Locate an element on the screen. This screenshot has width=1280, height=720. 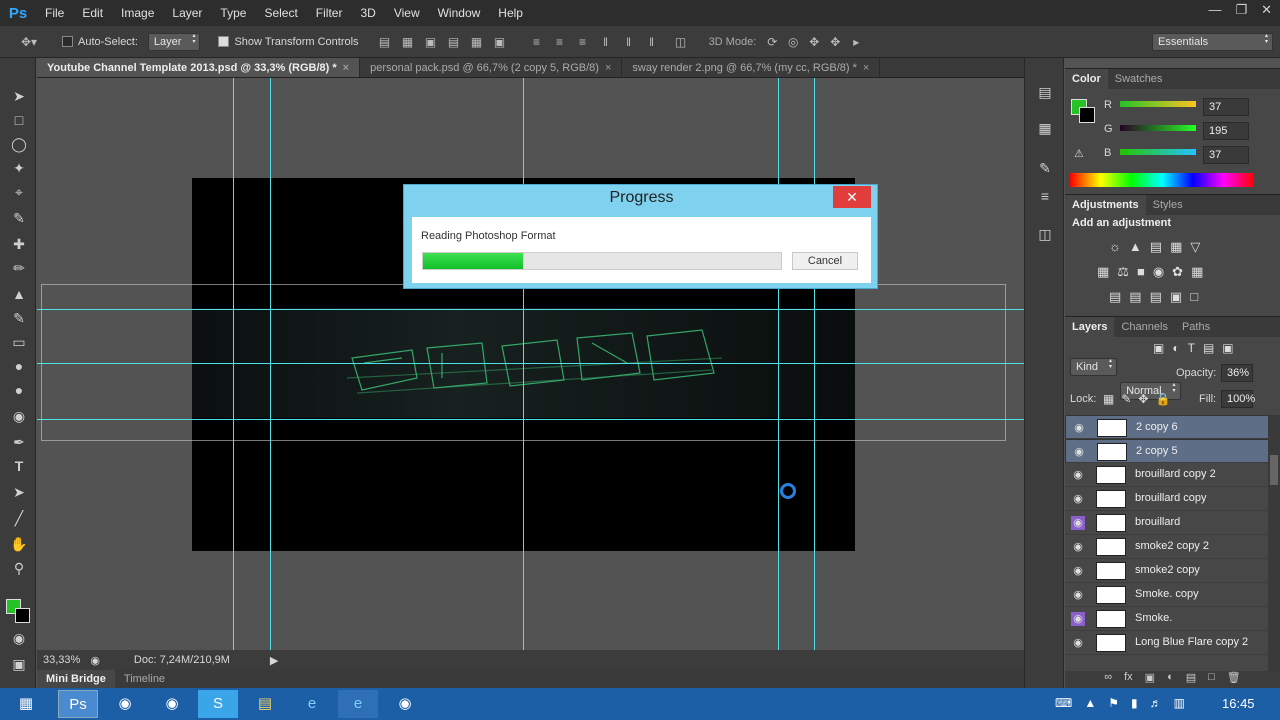
distribute-top-icon: ≡ is located at coordinates (537, 42).